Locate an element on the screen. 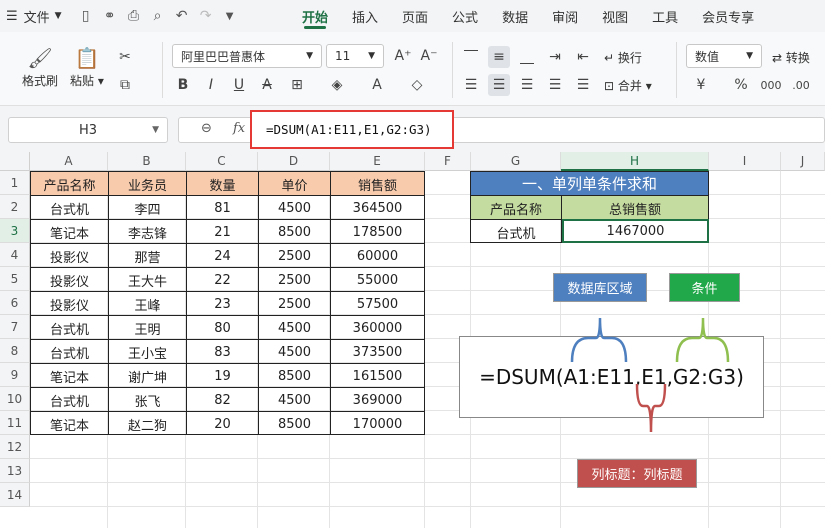 The image size is (825, 528). indent-icon: ⇥ is located at coordinates (555, 57).